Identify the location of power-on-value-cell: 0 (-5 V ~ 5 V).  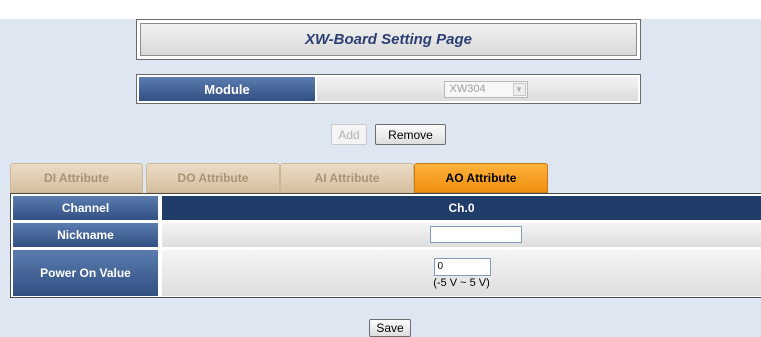
(461, 273).